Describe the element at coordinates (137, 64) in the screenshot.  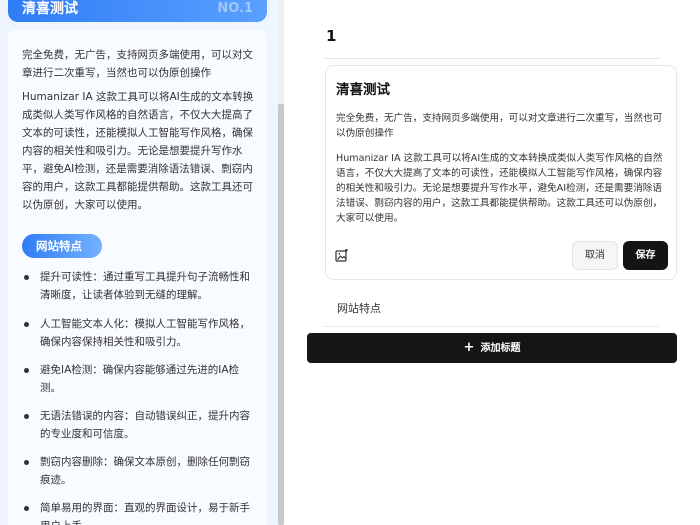
I see `preview-intro-text: 完全免费，无广告，支持网页多端使用，可以对文章进行二次重写，当然也可以伪原创操作` at that location.